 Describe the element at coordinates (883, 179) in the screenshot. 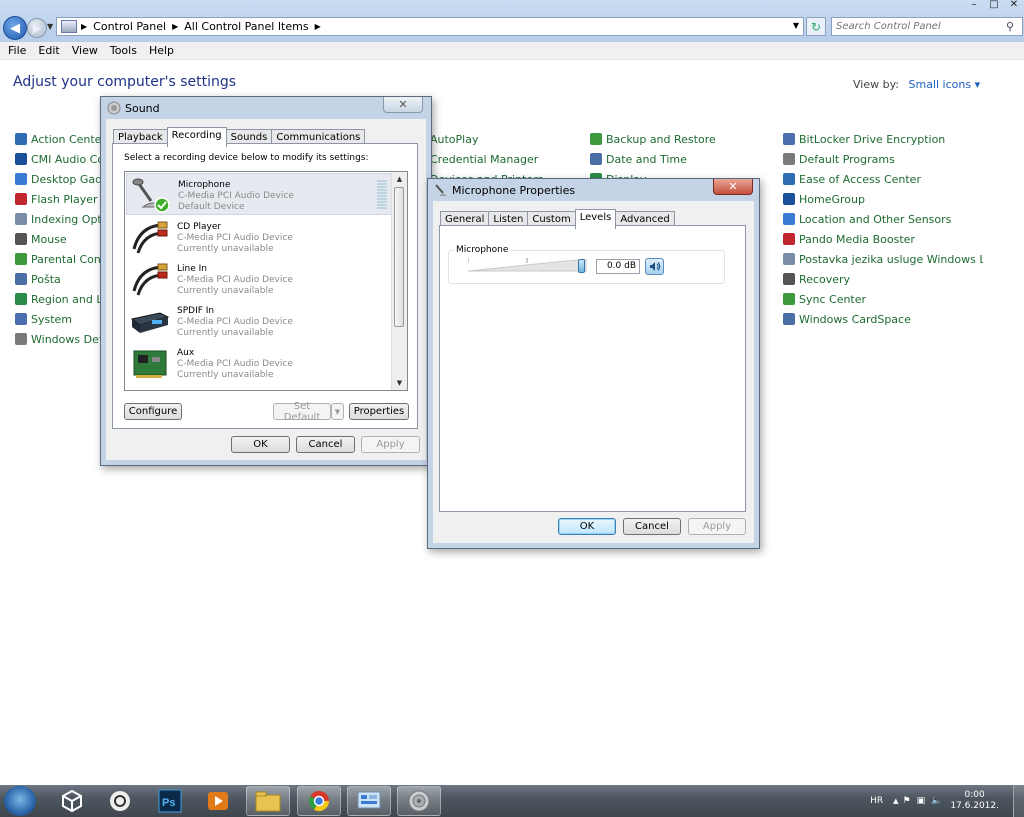

I see `control-panel-item: Ease of Access Center` at that location.